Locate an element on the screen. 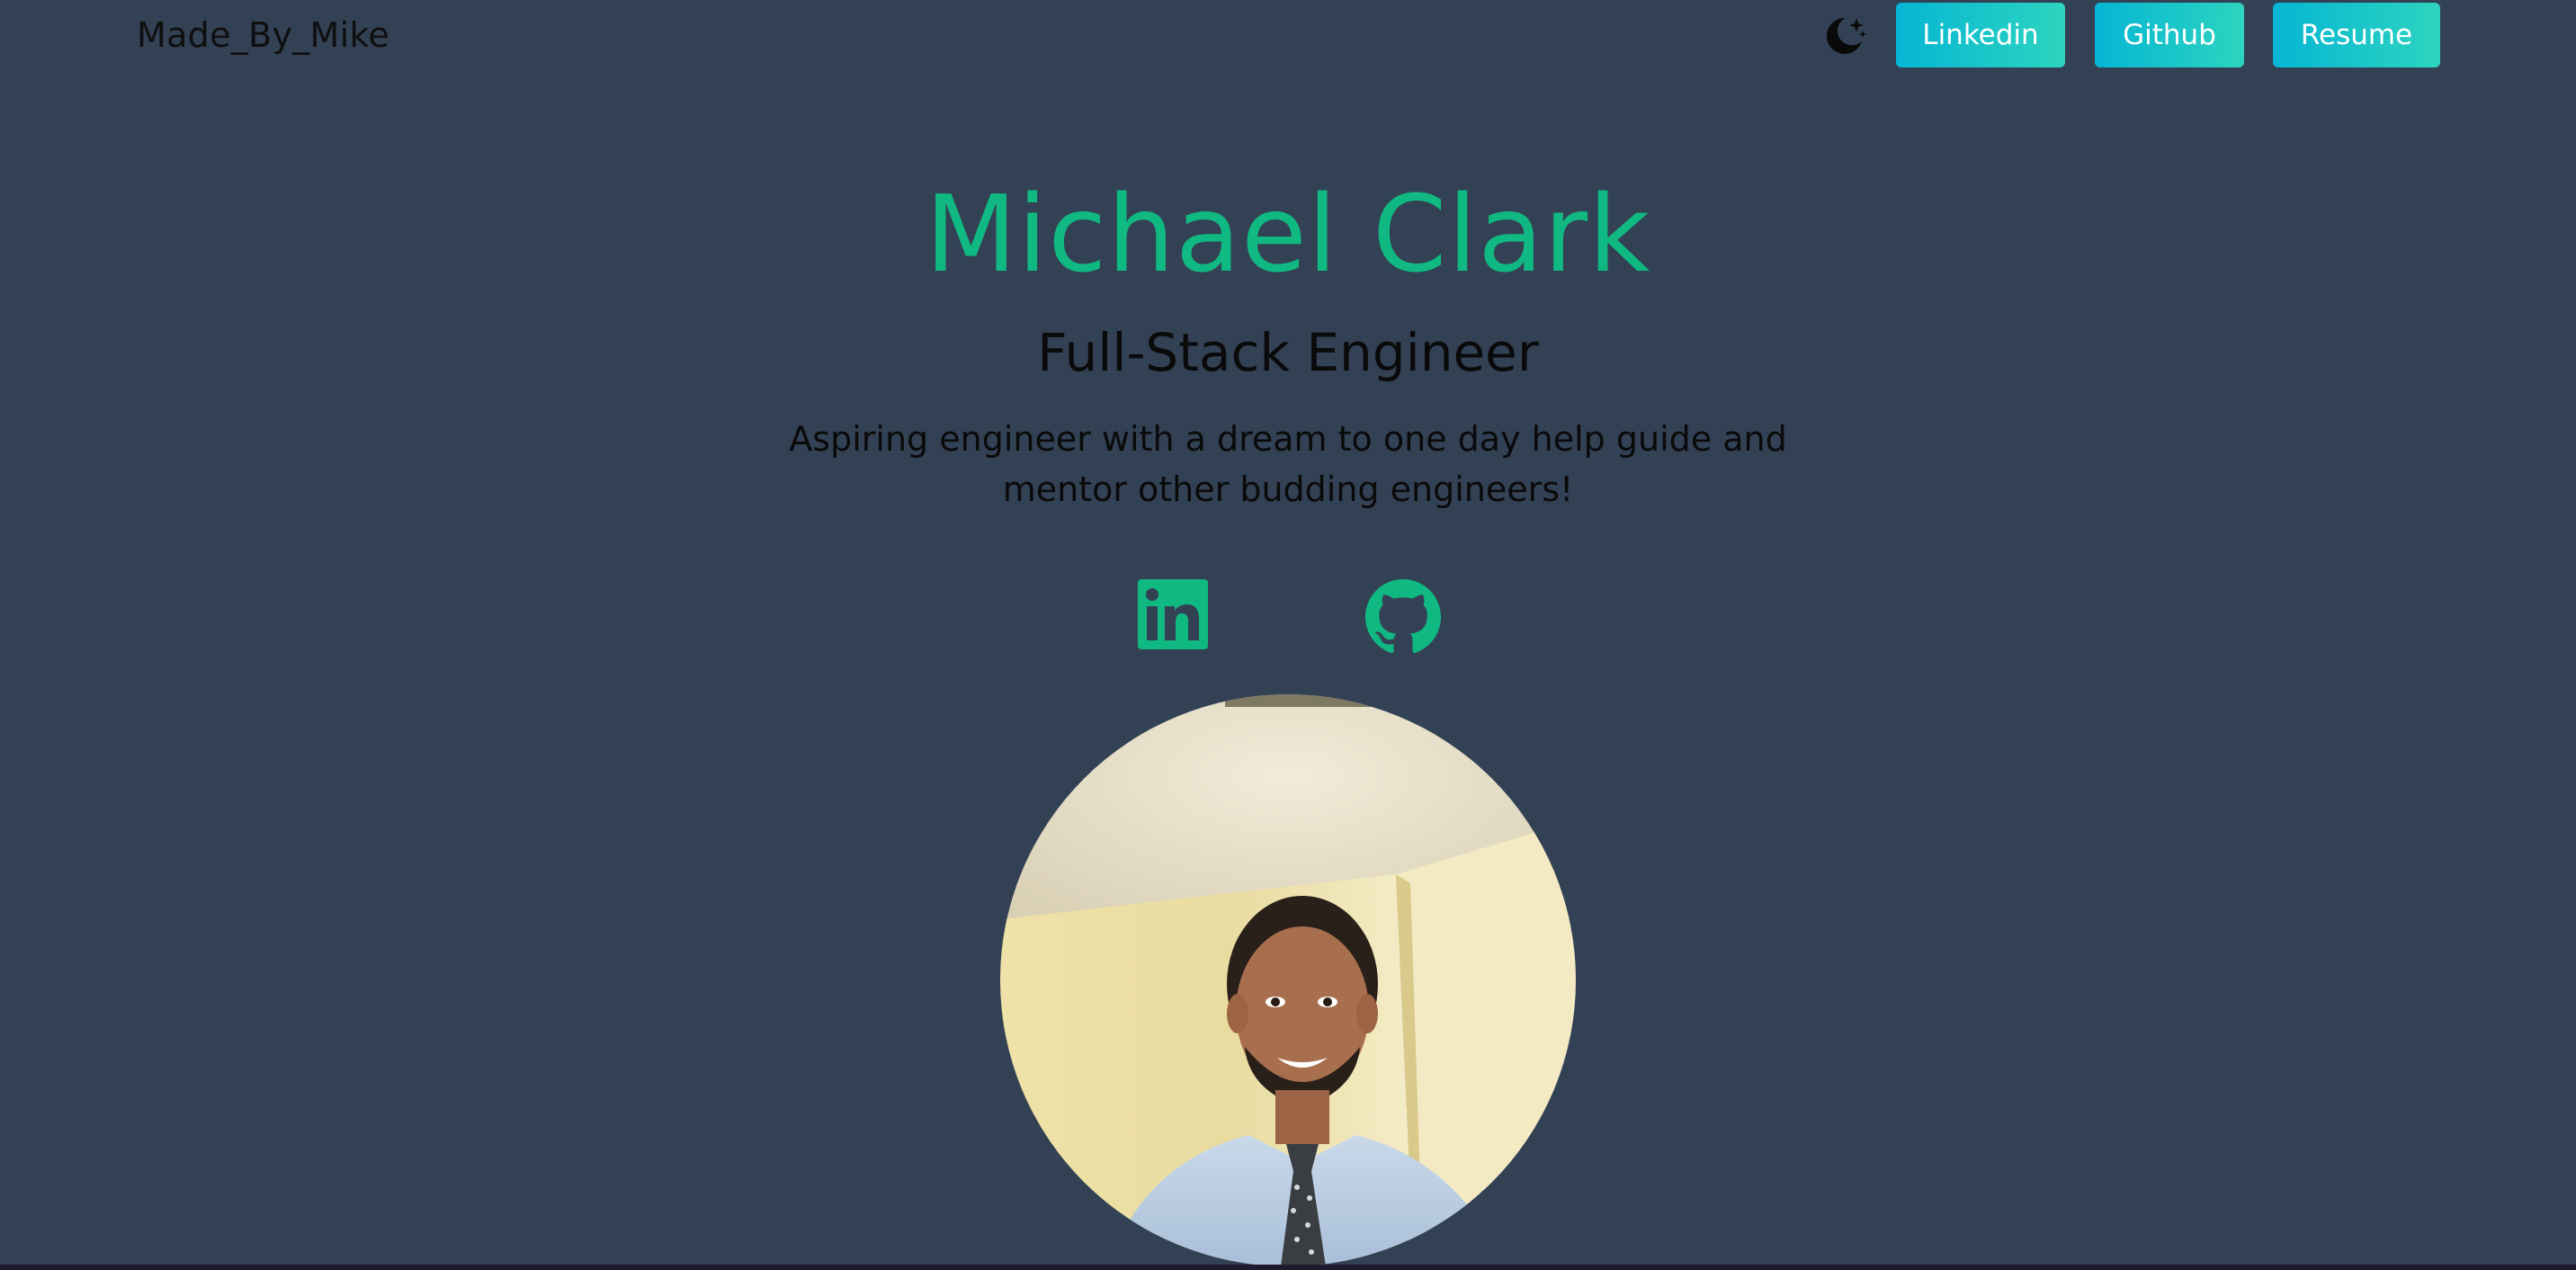 The height and width of the screenshot is (1270, 2576). nav-resume-button: Resume is located at coordinates (2356, 35).